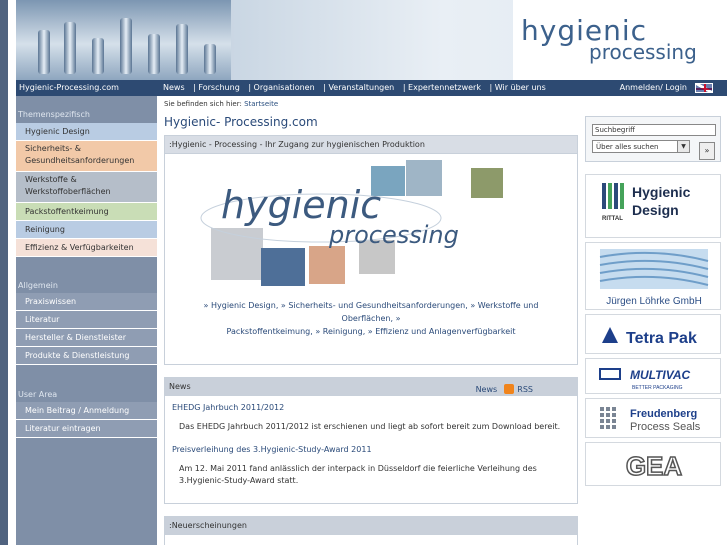  I want to click on sidebar-item-label: Sicherheits- &, so click(53, 148).